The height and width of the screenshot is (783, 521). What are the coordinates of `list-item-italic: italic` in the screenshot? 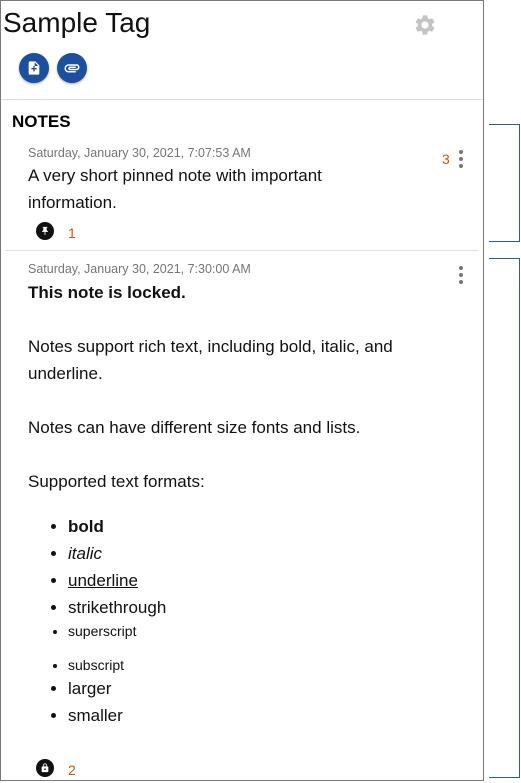 It's located at (248, 553).